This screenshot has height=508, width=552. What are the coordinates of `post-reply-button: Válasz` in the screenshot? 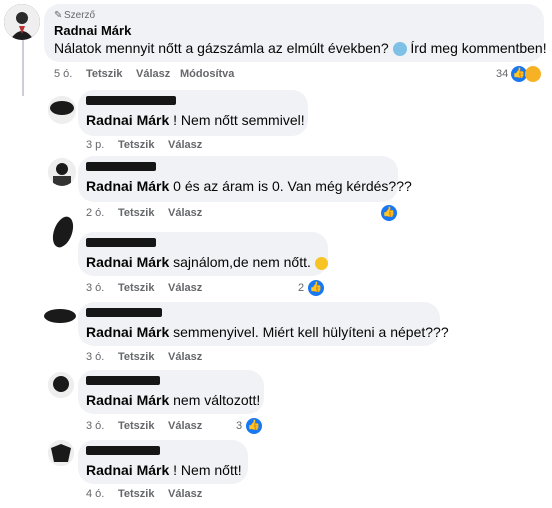 It's located at (153, 74).